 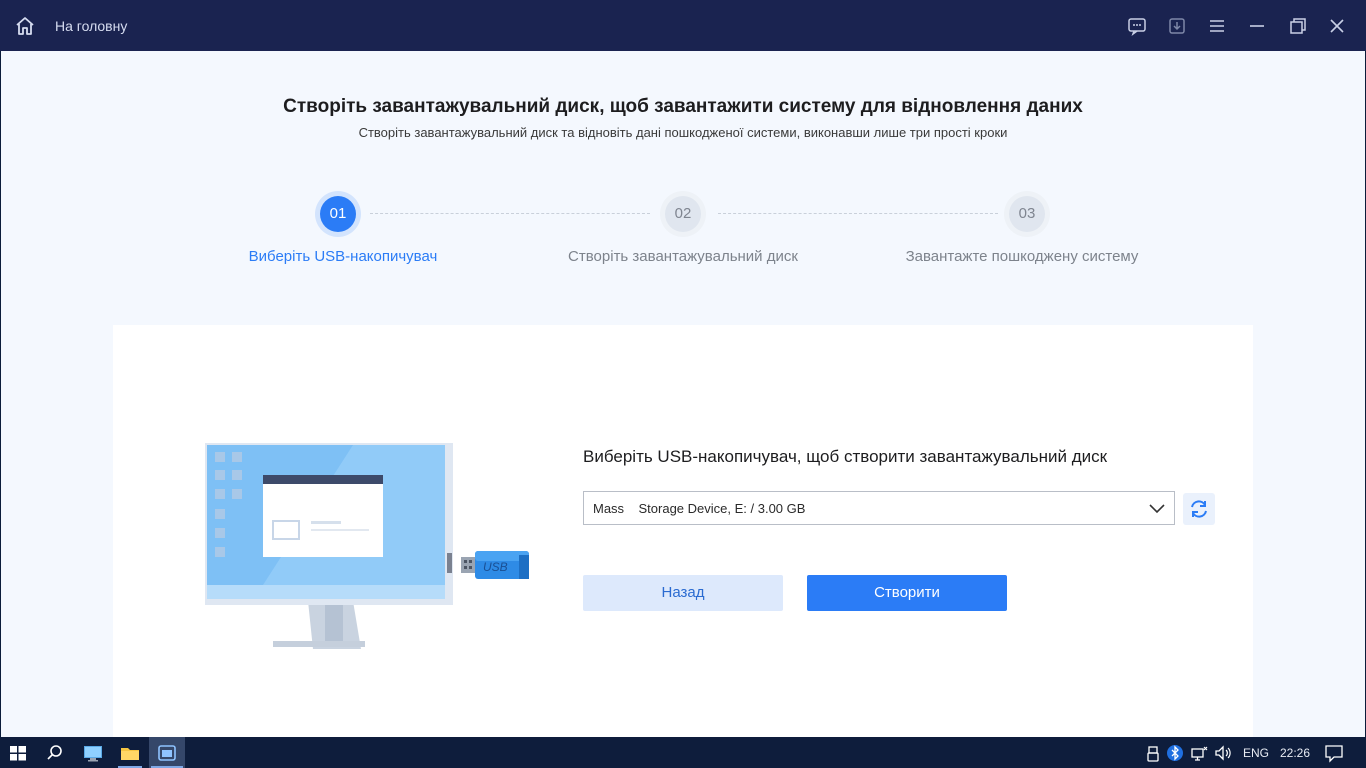 What do you see at coordinates (18, 753) in the screenshot?
I see `windows-start-icon` at bounding box center [18, 753].